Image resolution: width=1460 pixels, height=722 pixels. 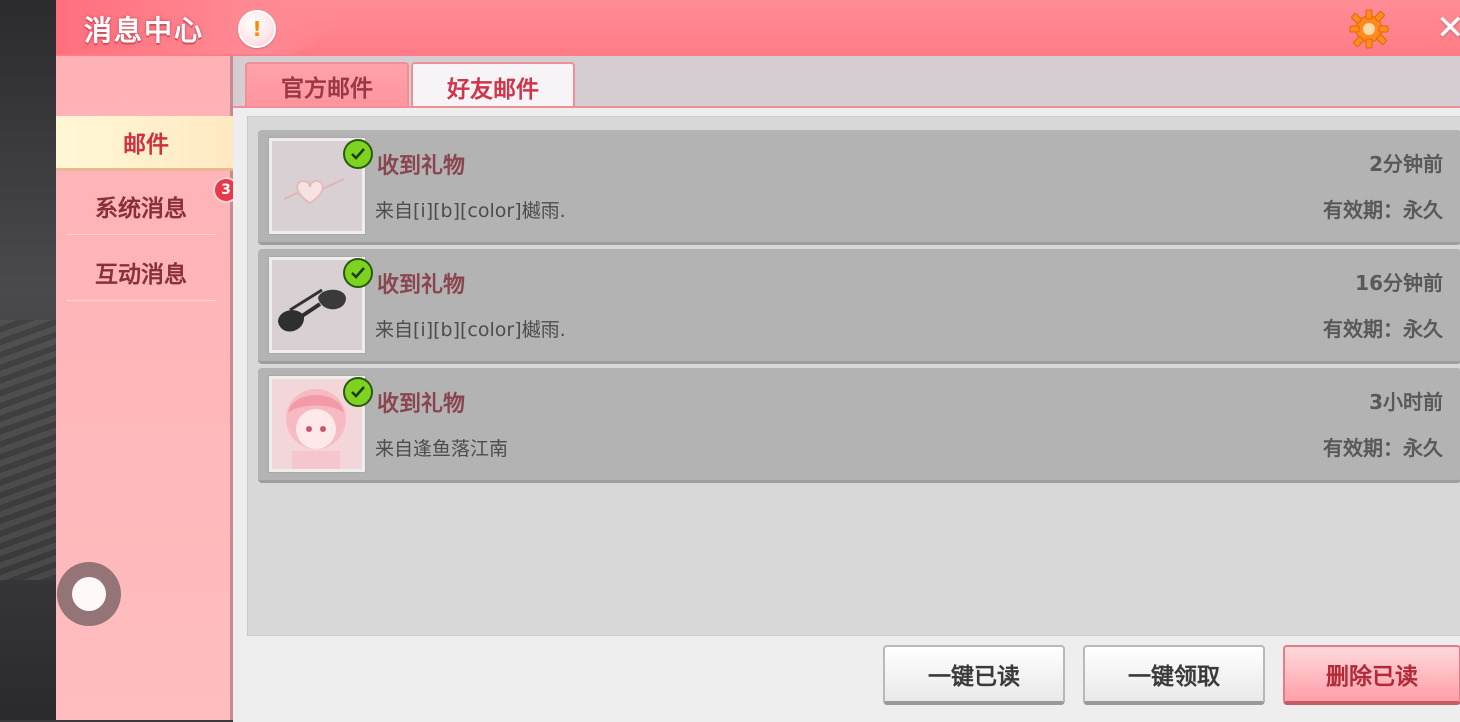 I want to click on mail-item: 收到礼物 来自[i][b][color]樾雨. 2分钟前 有效期：永久, so click(x=859, y=187).